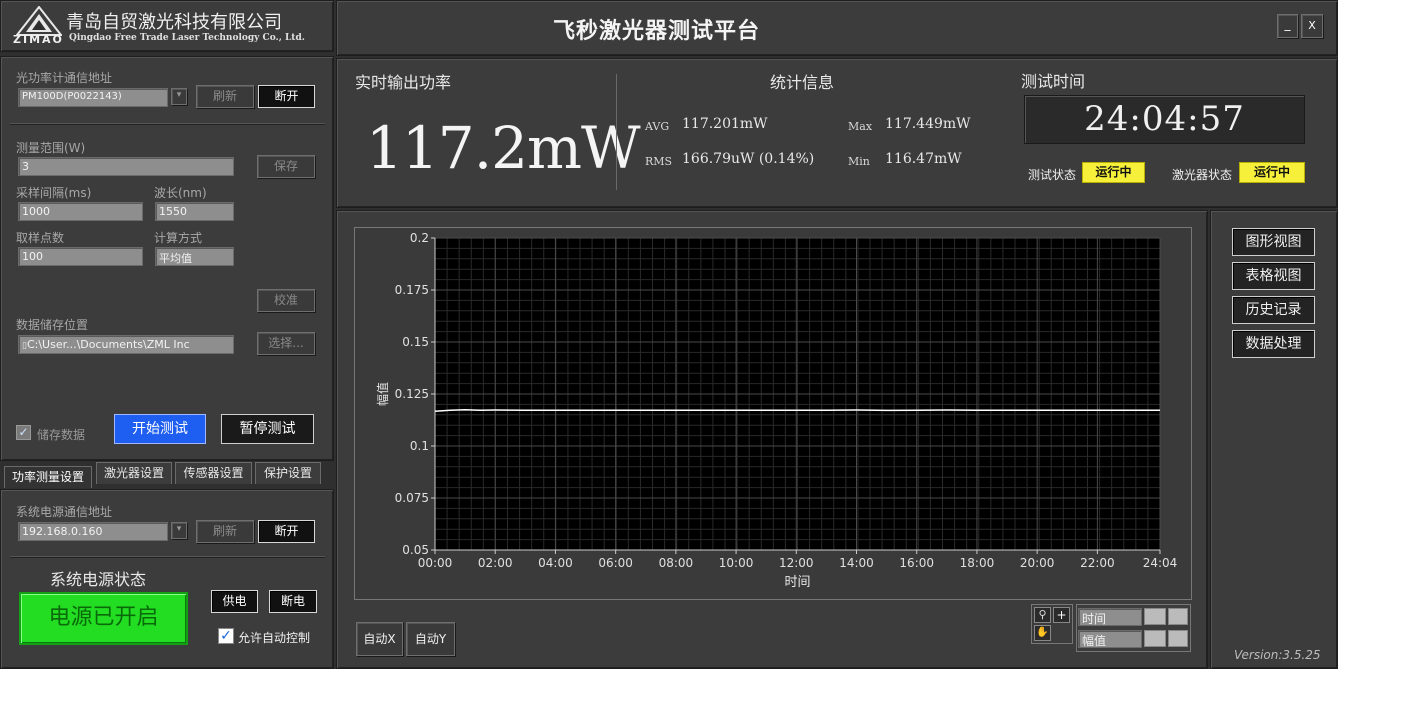 This screenshot has width=1413, height=716. I want to click on storage-path-input: ▯C:\User...\Documents\ZML Inc, so click(126, 344).